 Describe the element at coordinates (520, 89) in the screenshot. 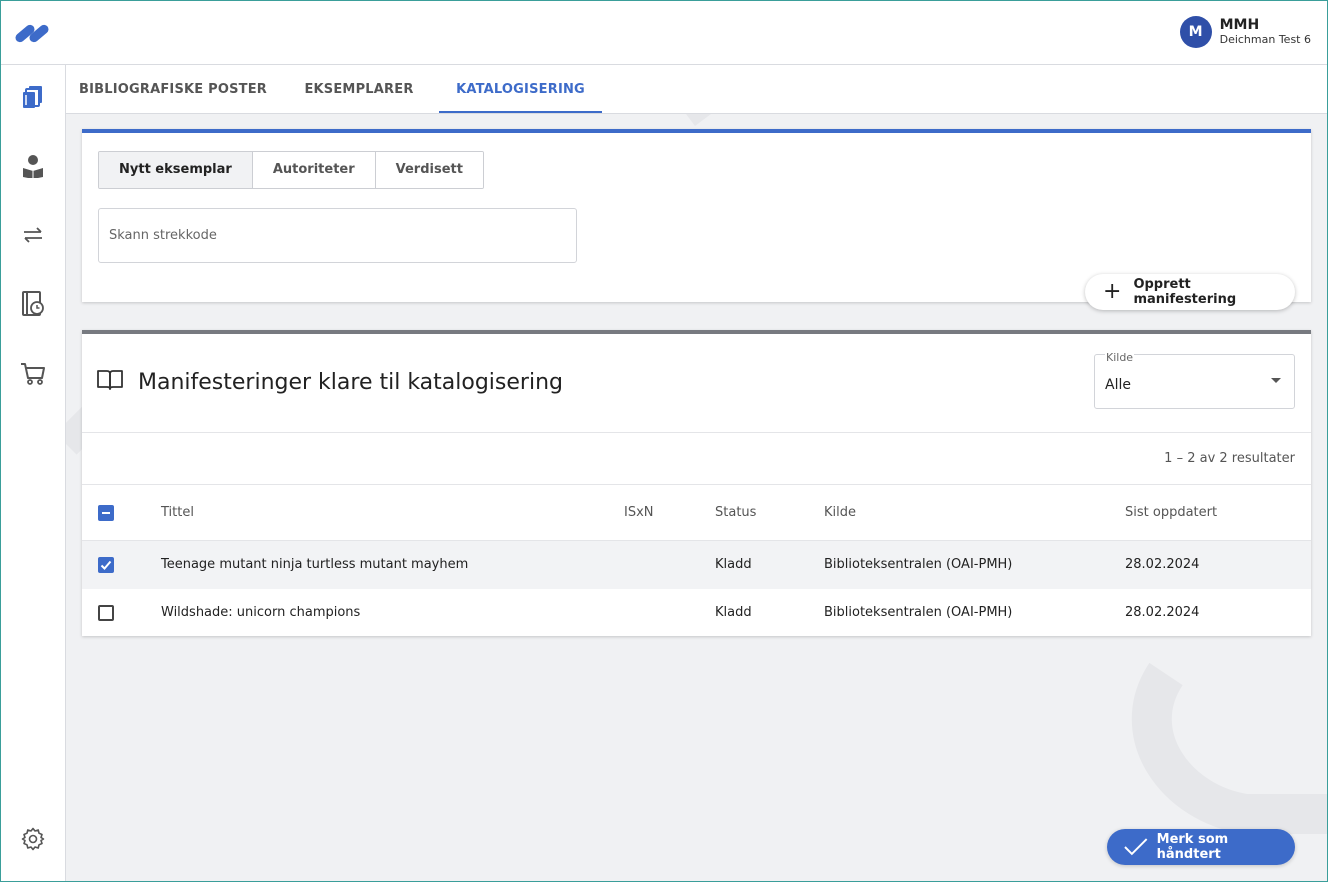

I see `tab-katalogisering: KATALOGISERING` at that location.